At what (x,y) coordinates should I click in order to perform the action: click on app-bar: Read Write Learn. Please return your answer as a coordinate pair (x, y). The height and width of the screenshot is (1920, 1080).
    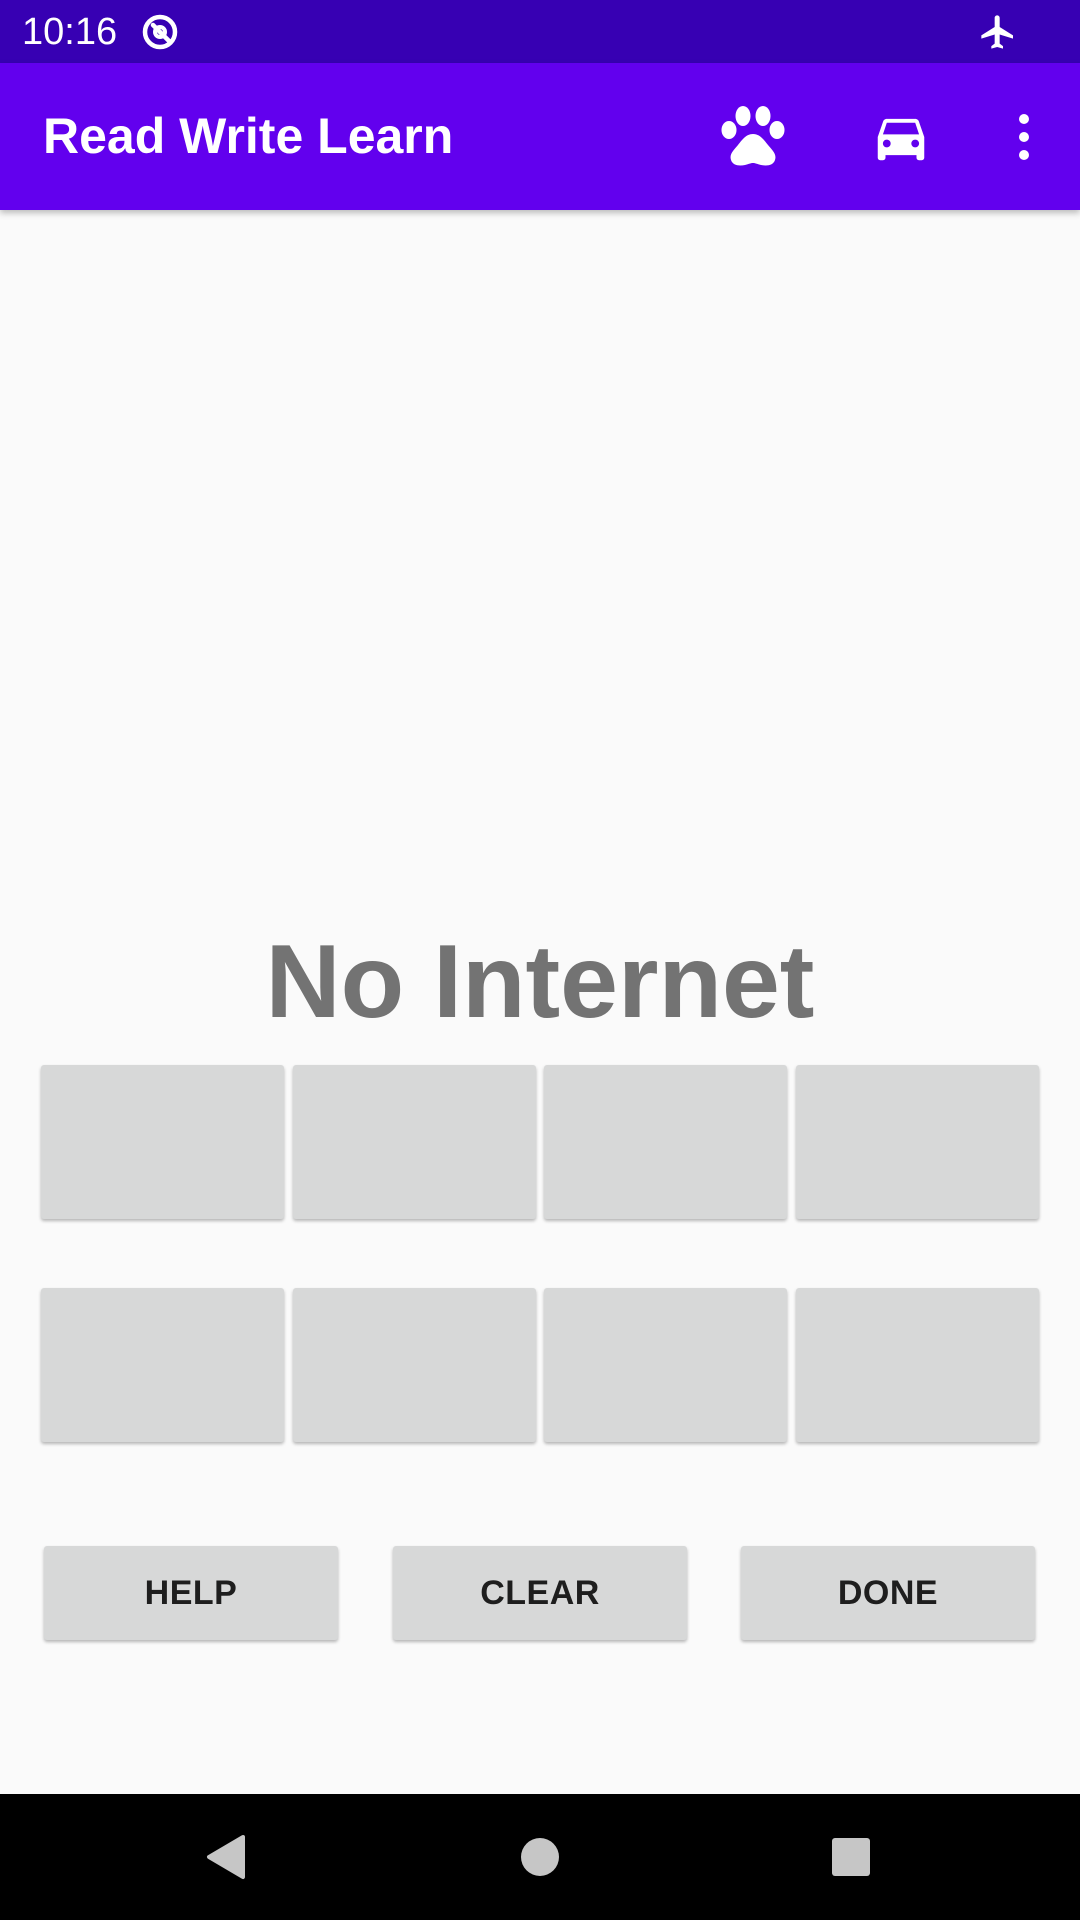
    Looking at the image, I should click on (540, 136).